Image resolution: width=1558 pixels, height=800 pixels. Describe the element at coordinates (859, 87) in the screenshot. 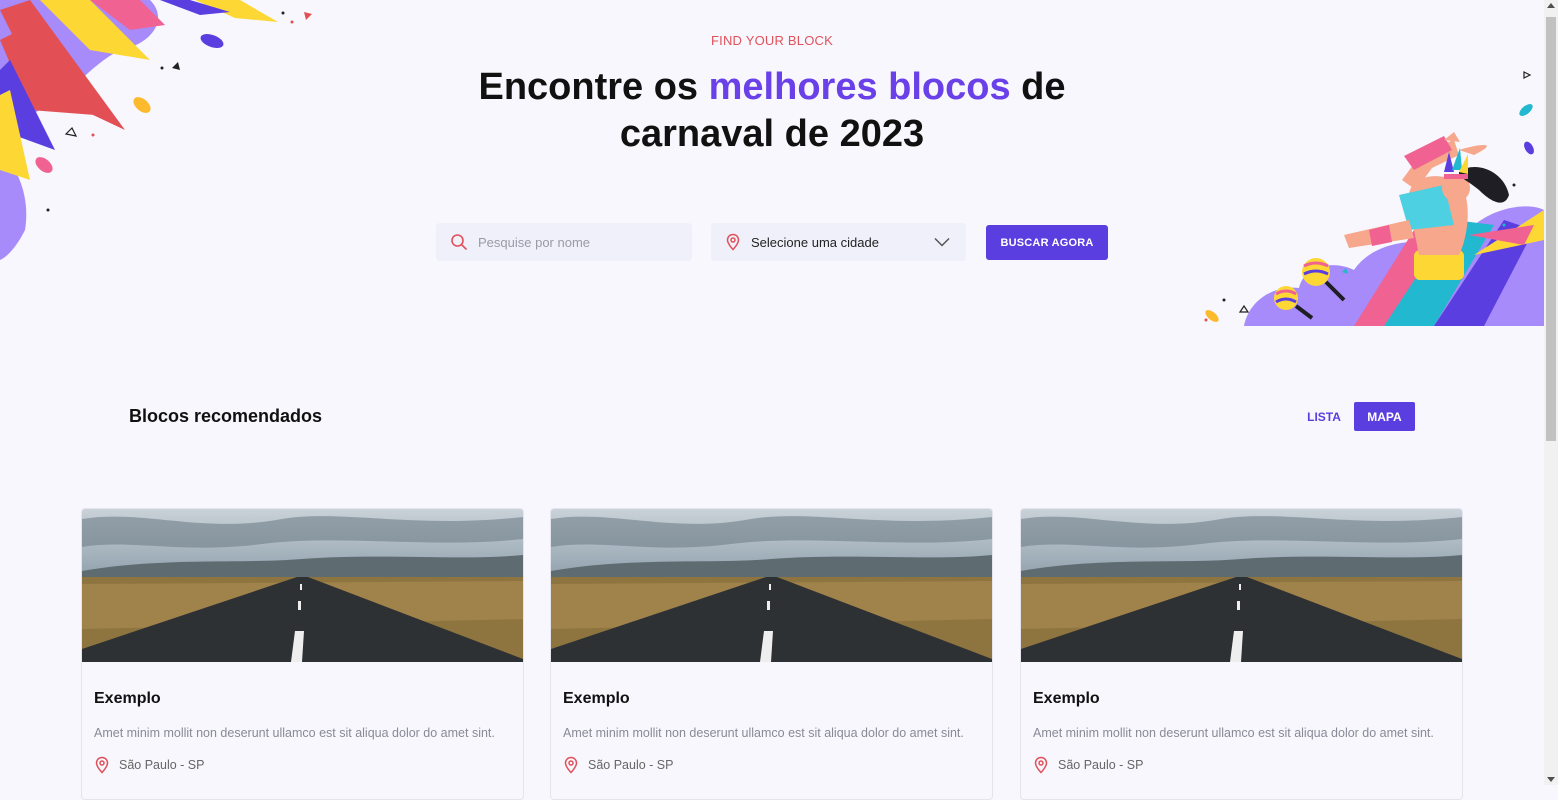

I see `hero-title-accent: melhores blocos` at that location.